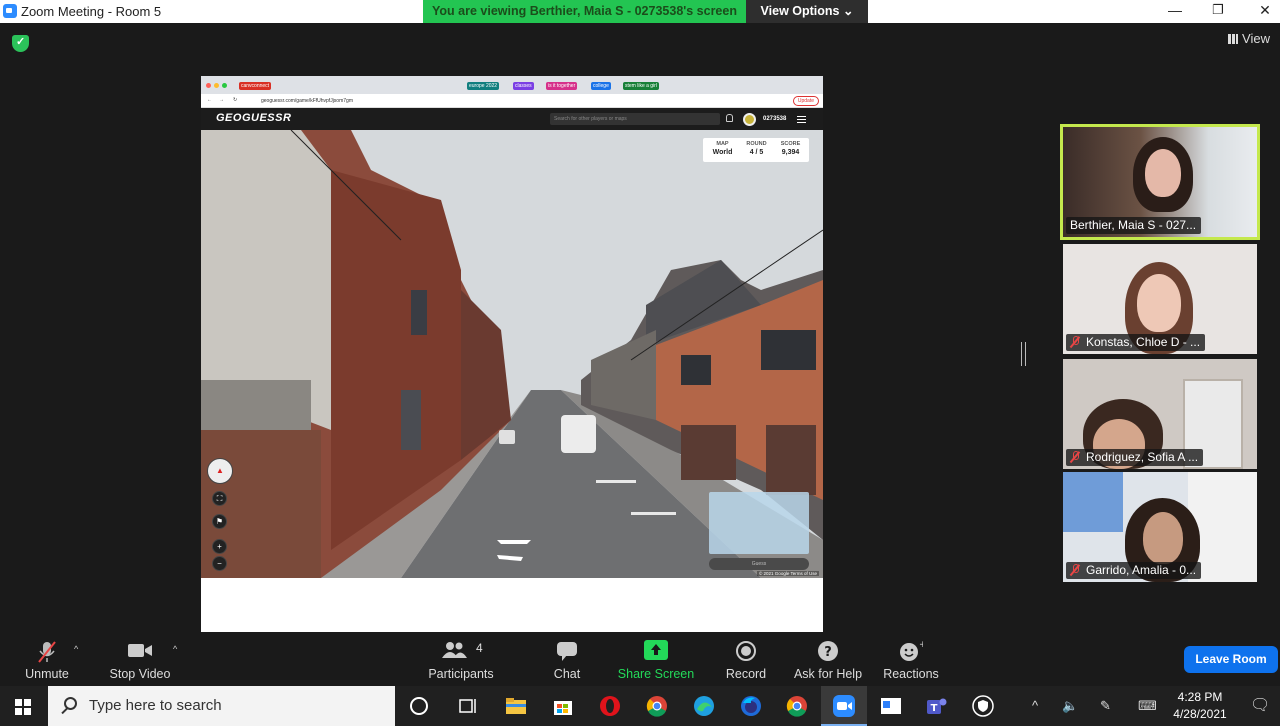 This screenshot has width=1280, height=726. What do you see at coordinates (220, 471) in the screenshot?
I see `compass-icon: ▲` at bounding box center [220, 471].